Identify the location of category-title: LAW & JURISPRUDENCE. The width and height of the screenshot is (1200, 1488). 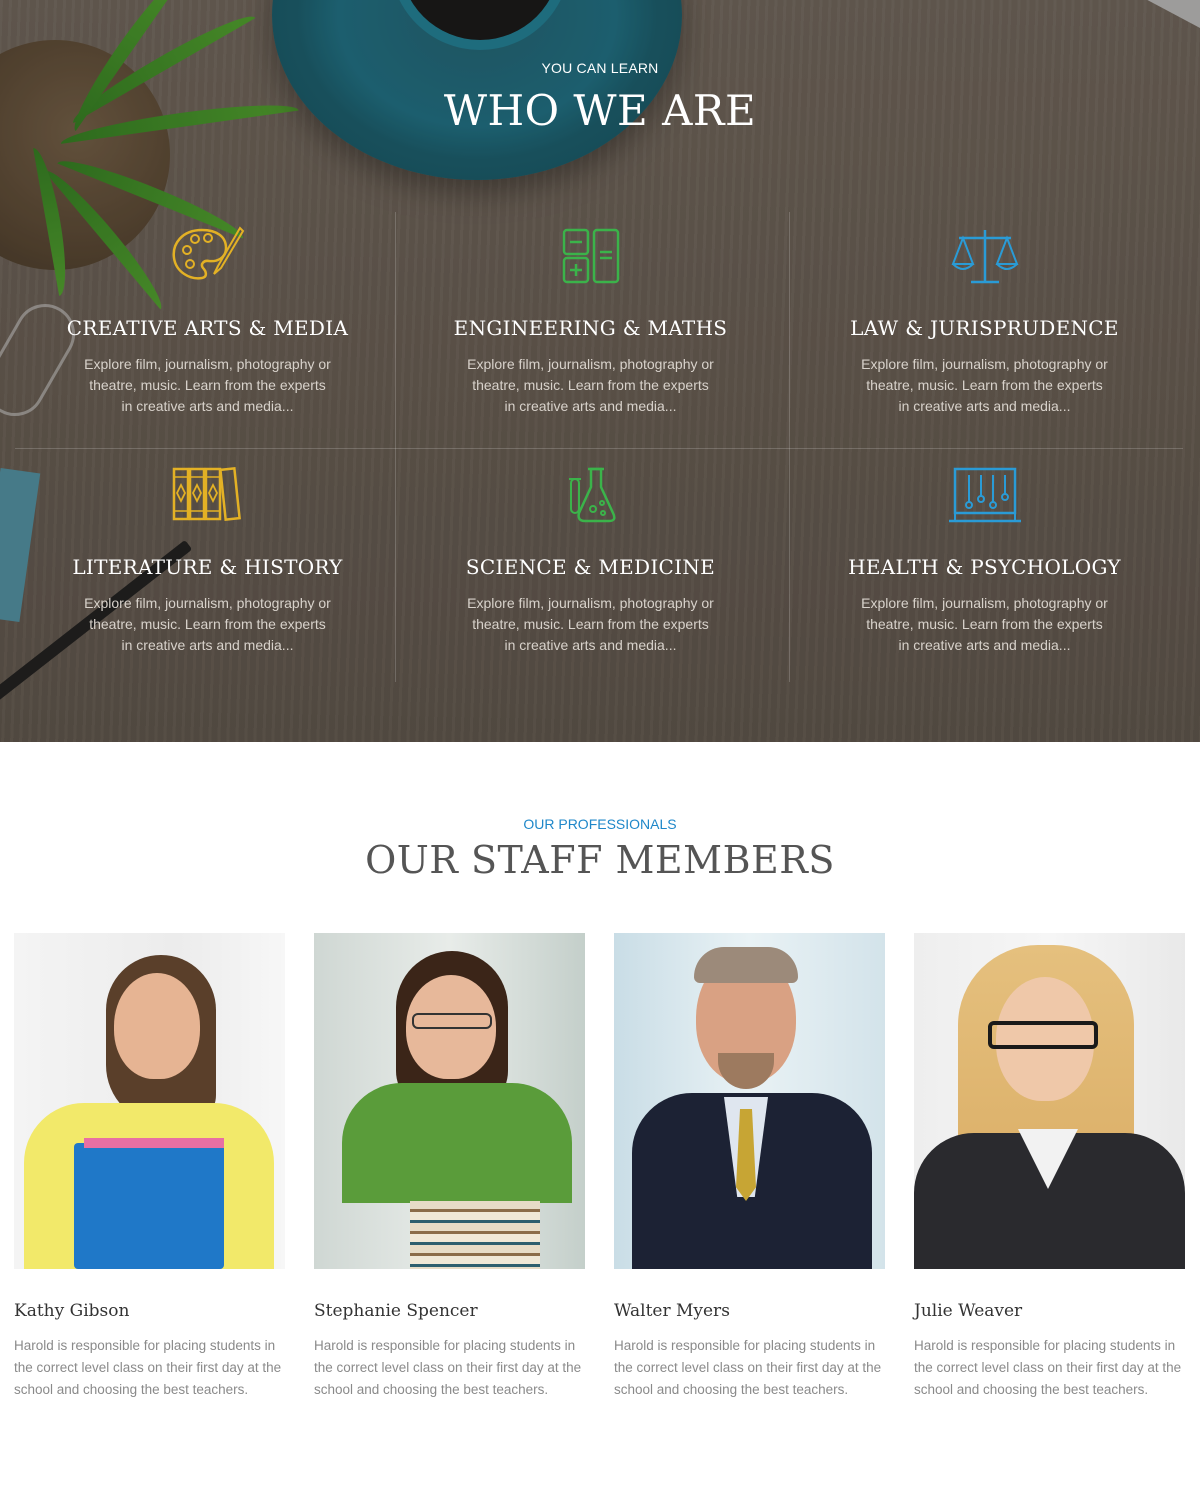
(984, 328).